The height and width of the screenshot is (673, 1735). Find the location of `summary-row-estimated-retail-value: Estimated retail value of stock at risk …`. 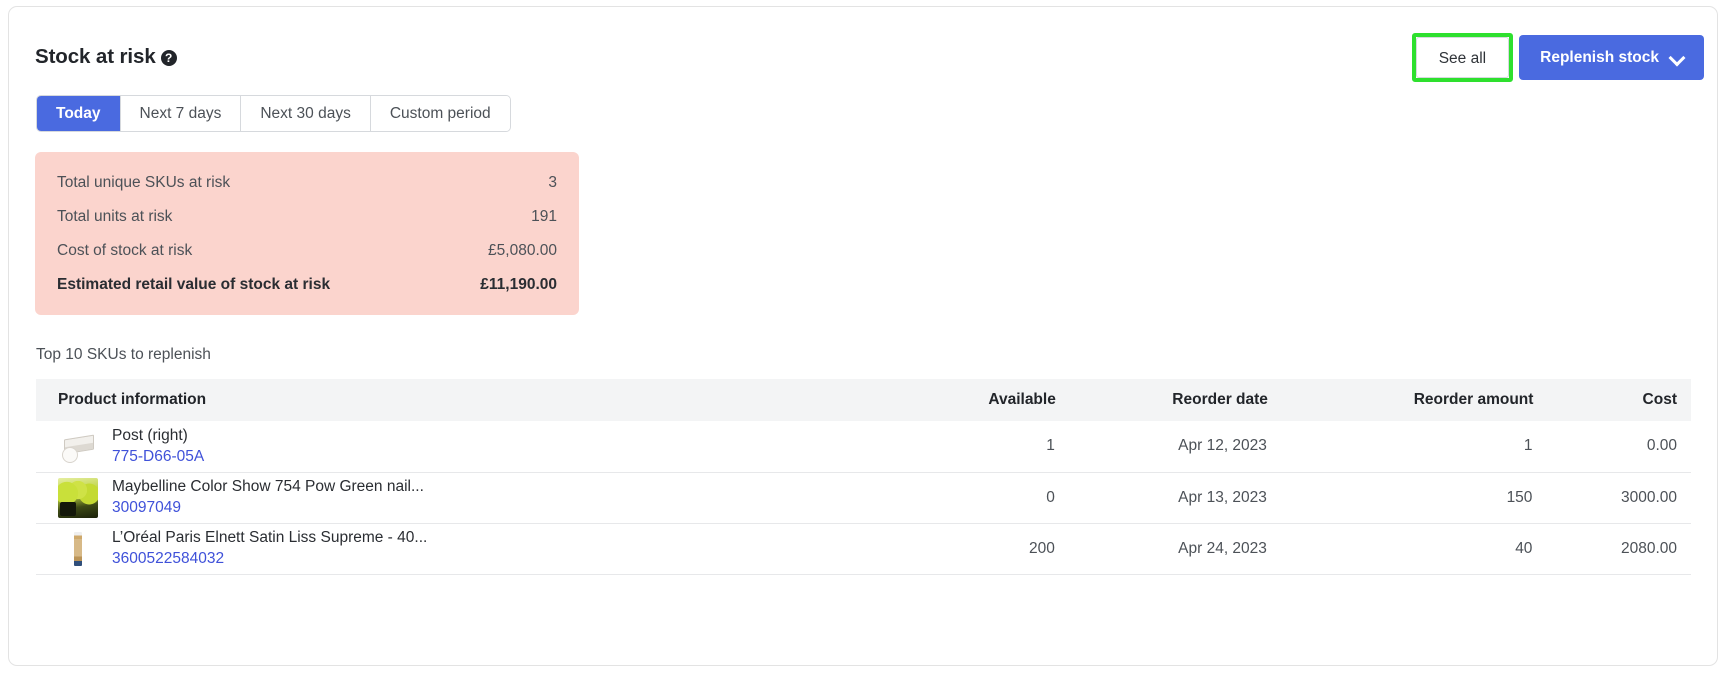

summary-row-estimated-retail-value: Estimated retail value of stock at risk … is located at coordinates (307, 285).